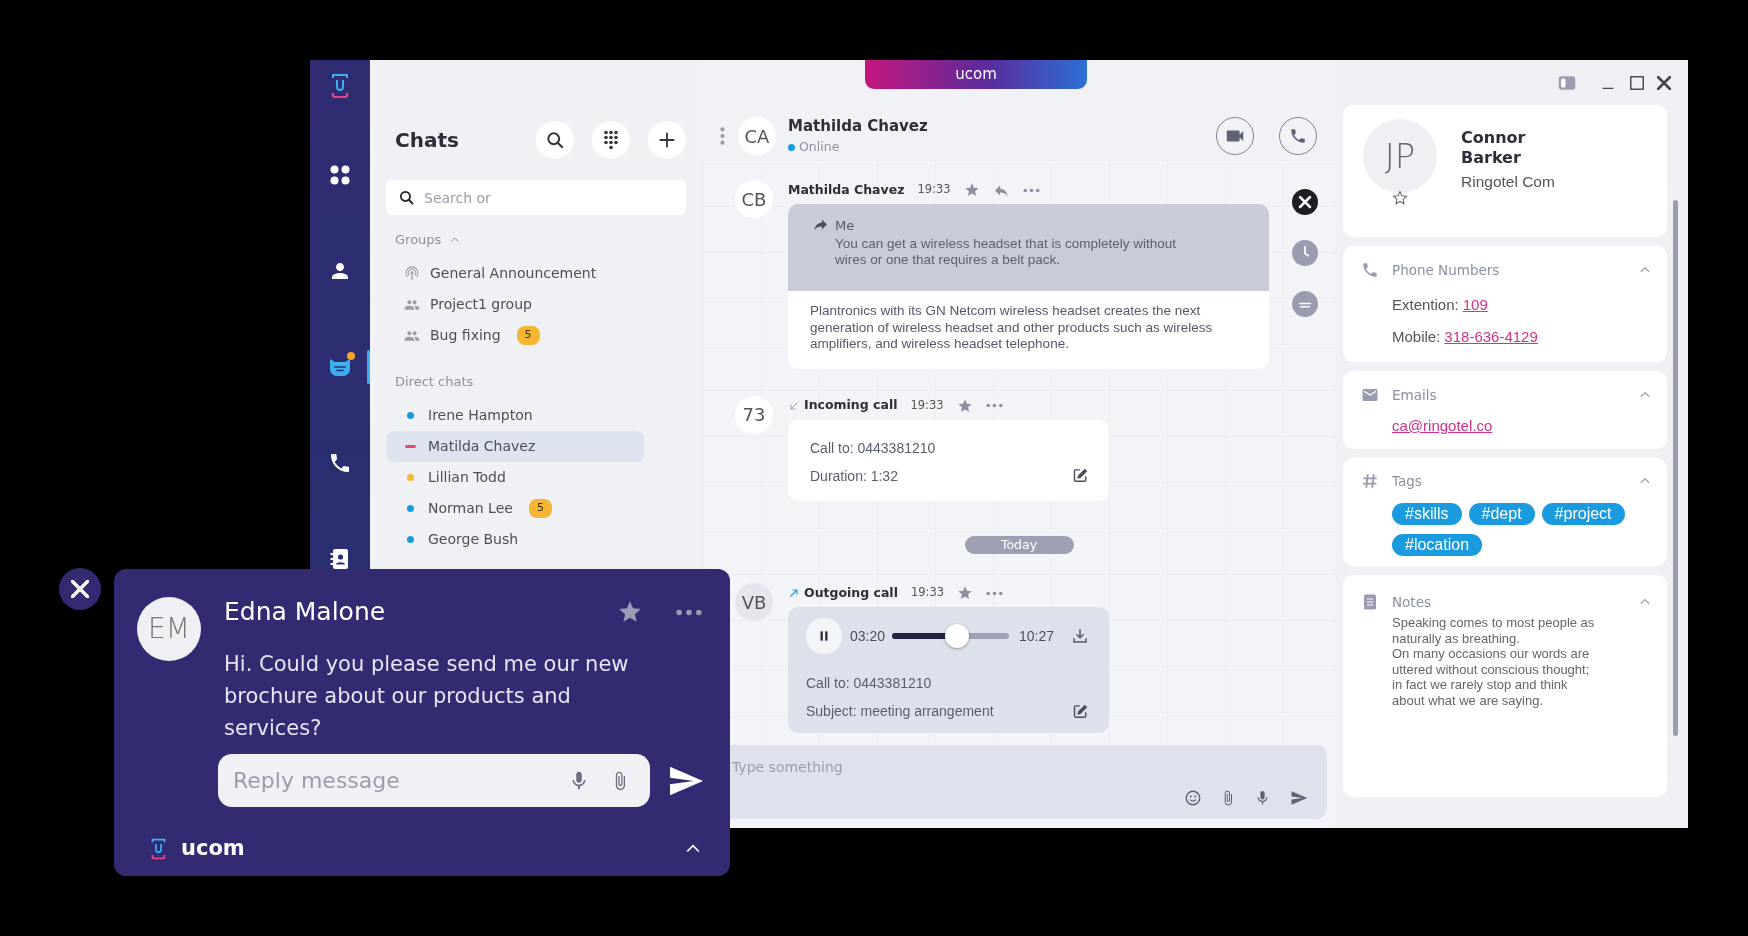 This screenshot has width=1748, height=936. Describe the element at coordinates (515, 477) in the screenshot. I see `chat-list-item: Lillian Todd` at that location.